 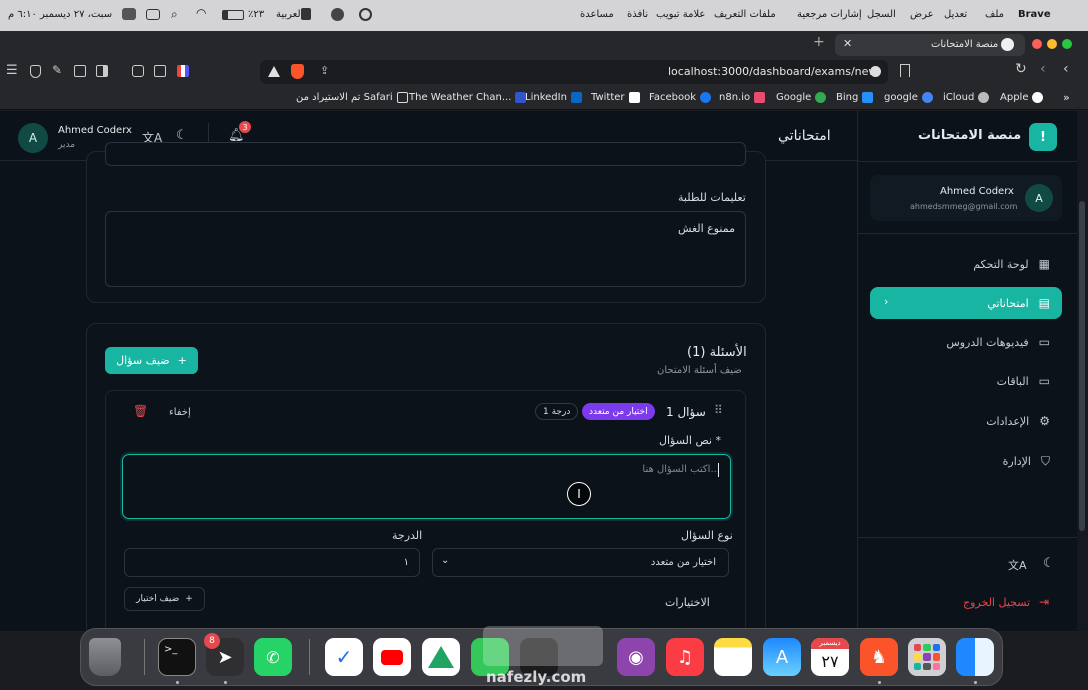 What do you see at coordinates (905, 70) in the screenshot?
I see `bookmark-icon` at bounding box center [905, 70].